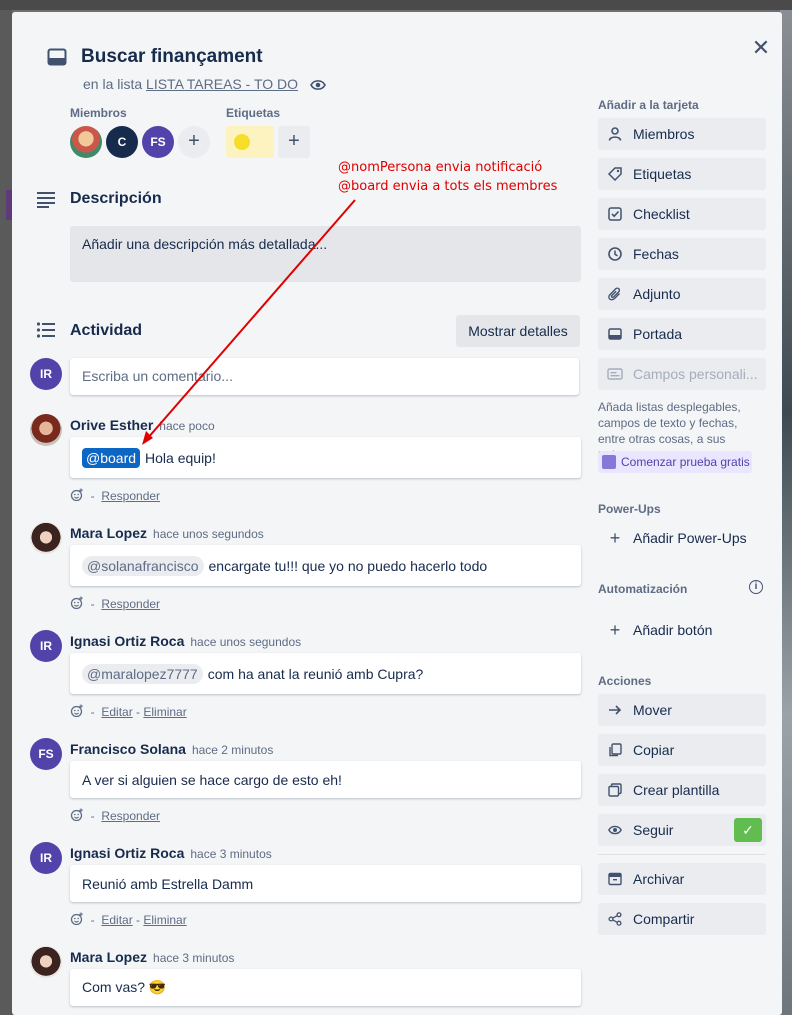 The image size is (792, 1015). I want to click on dates-button: Fechas, so click(682, 254).